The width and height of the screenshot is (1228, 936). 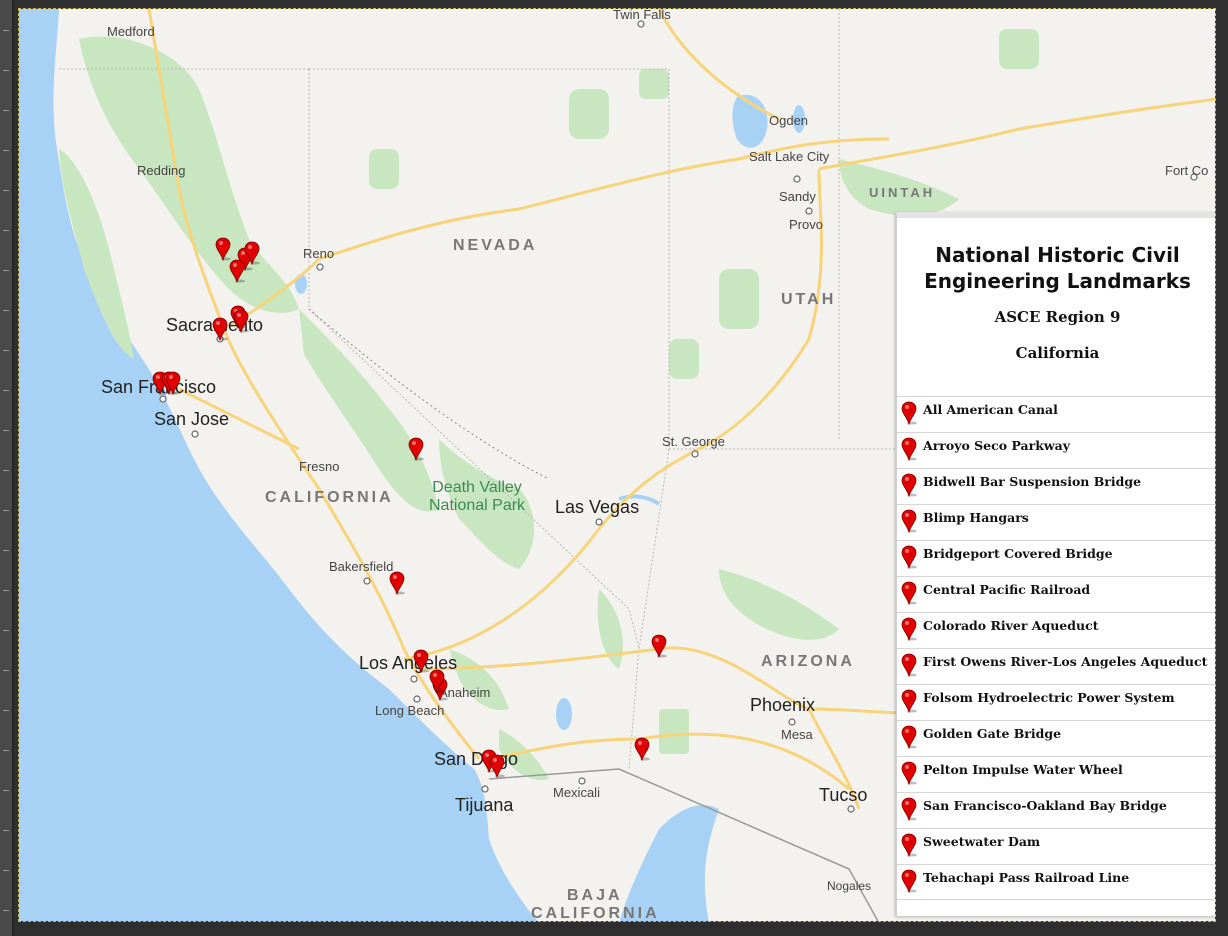 I want to click on label-bakersfield: Bakersfield, so click(x=361, y=566).